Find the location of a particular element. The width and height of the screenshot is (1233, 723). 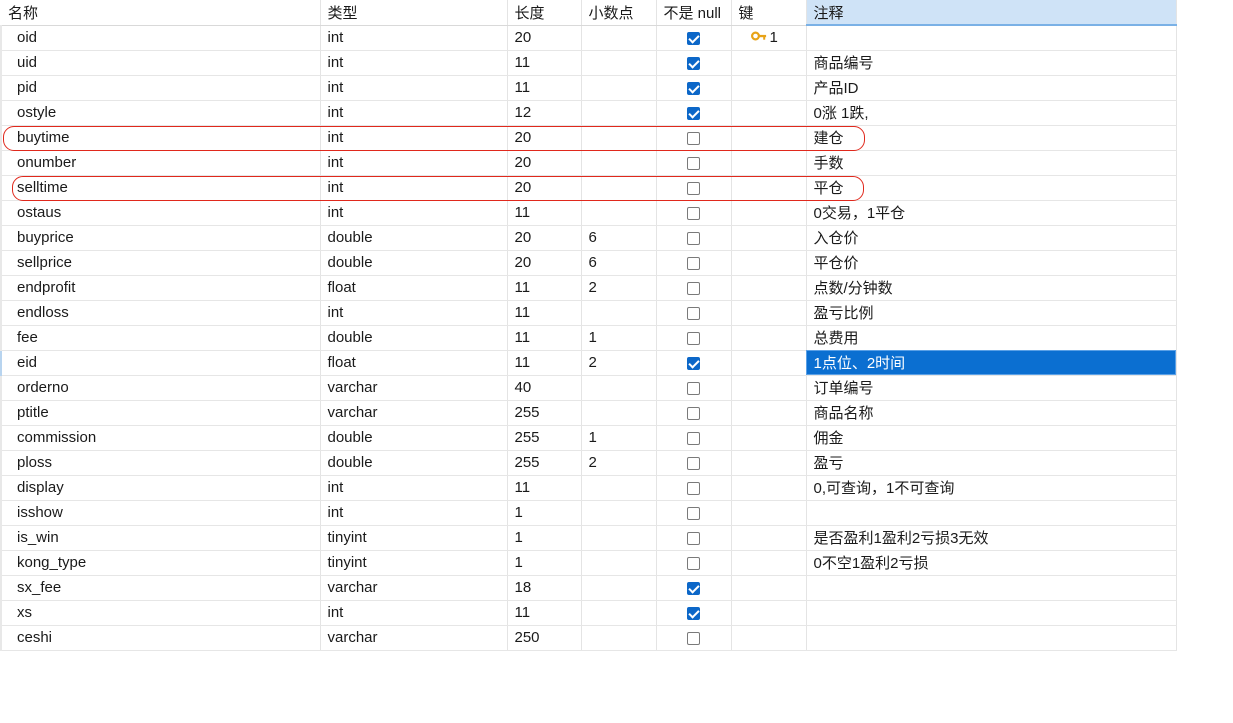

field-row: commission double 255 1 佣金 is located at coordinates (588, 438).